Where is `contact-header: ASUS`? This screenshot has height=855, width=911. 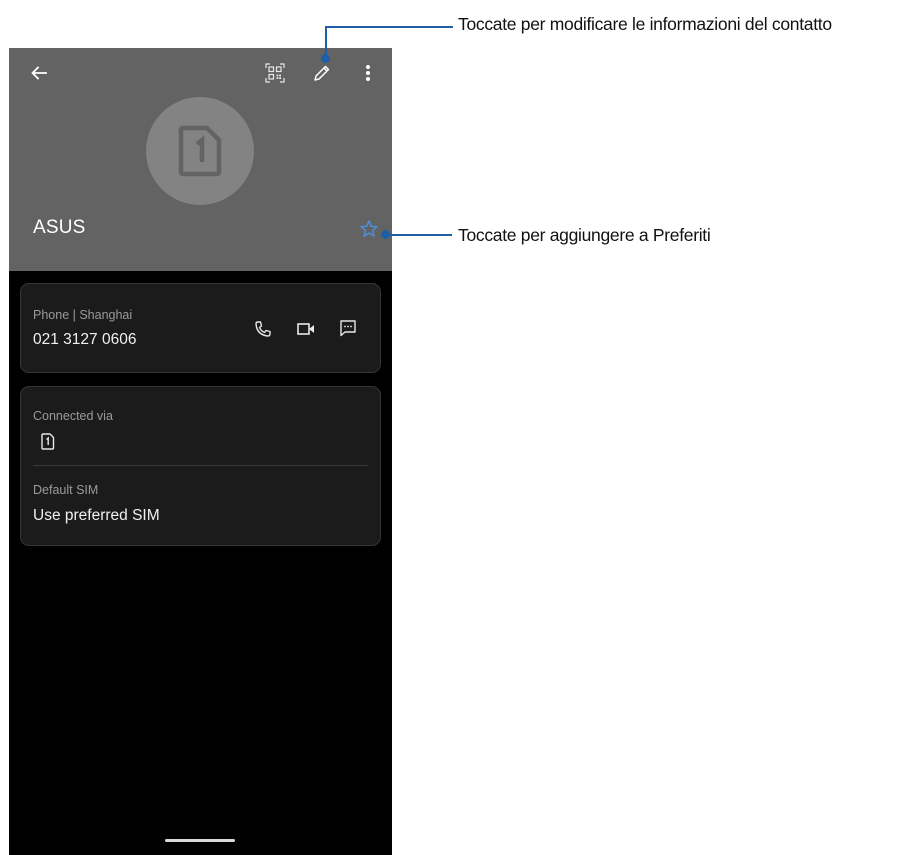
contact-header: ASUS is located at coordinates (200, 159).